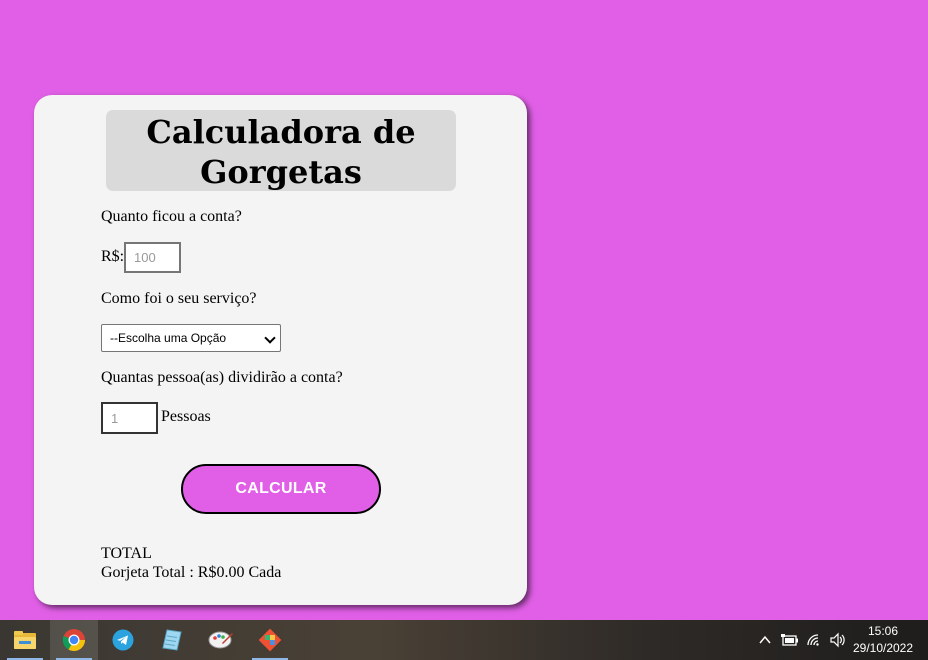 Image resolution: width=928 pixels, height=660 pixels. I want to click on people-suffix-label: Pessoas, so click(186, 416).